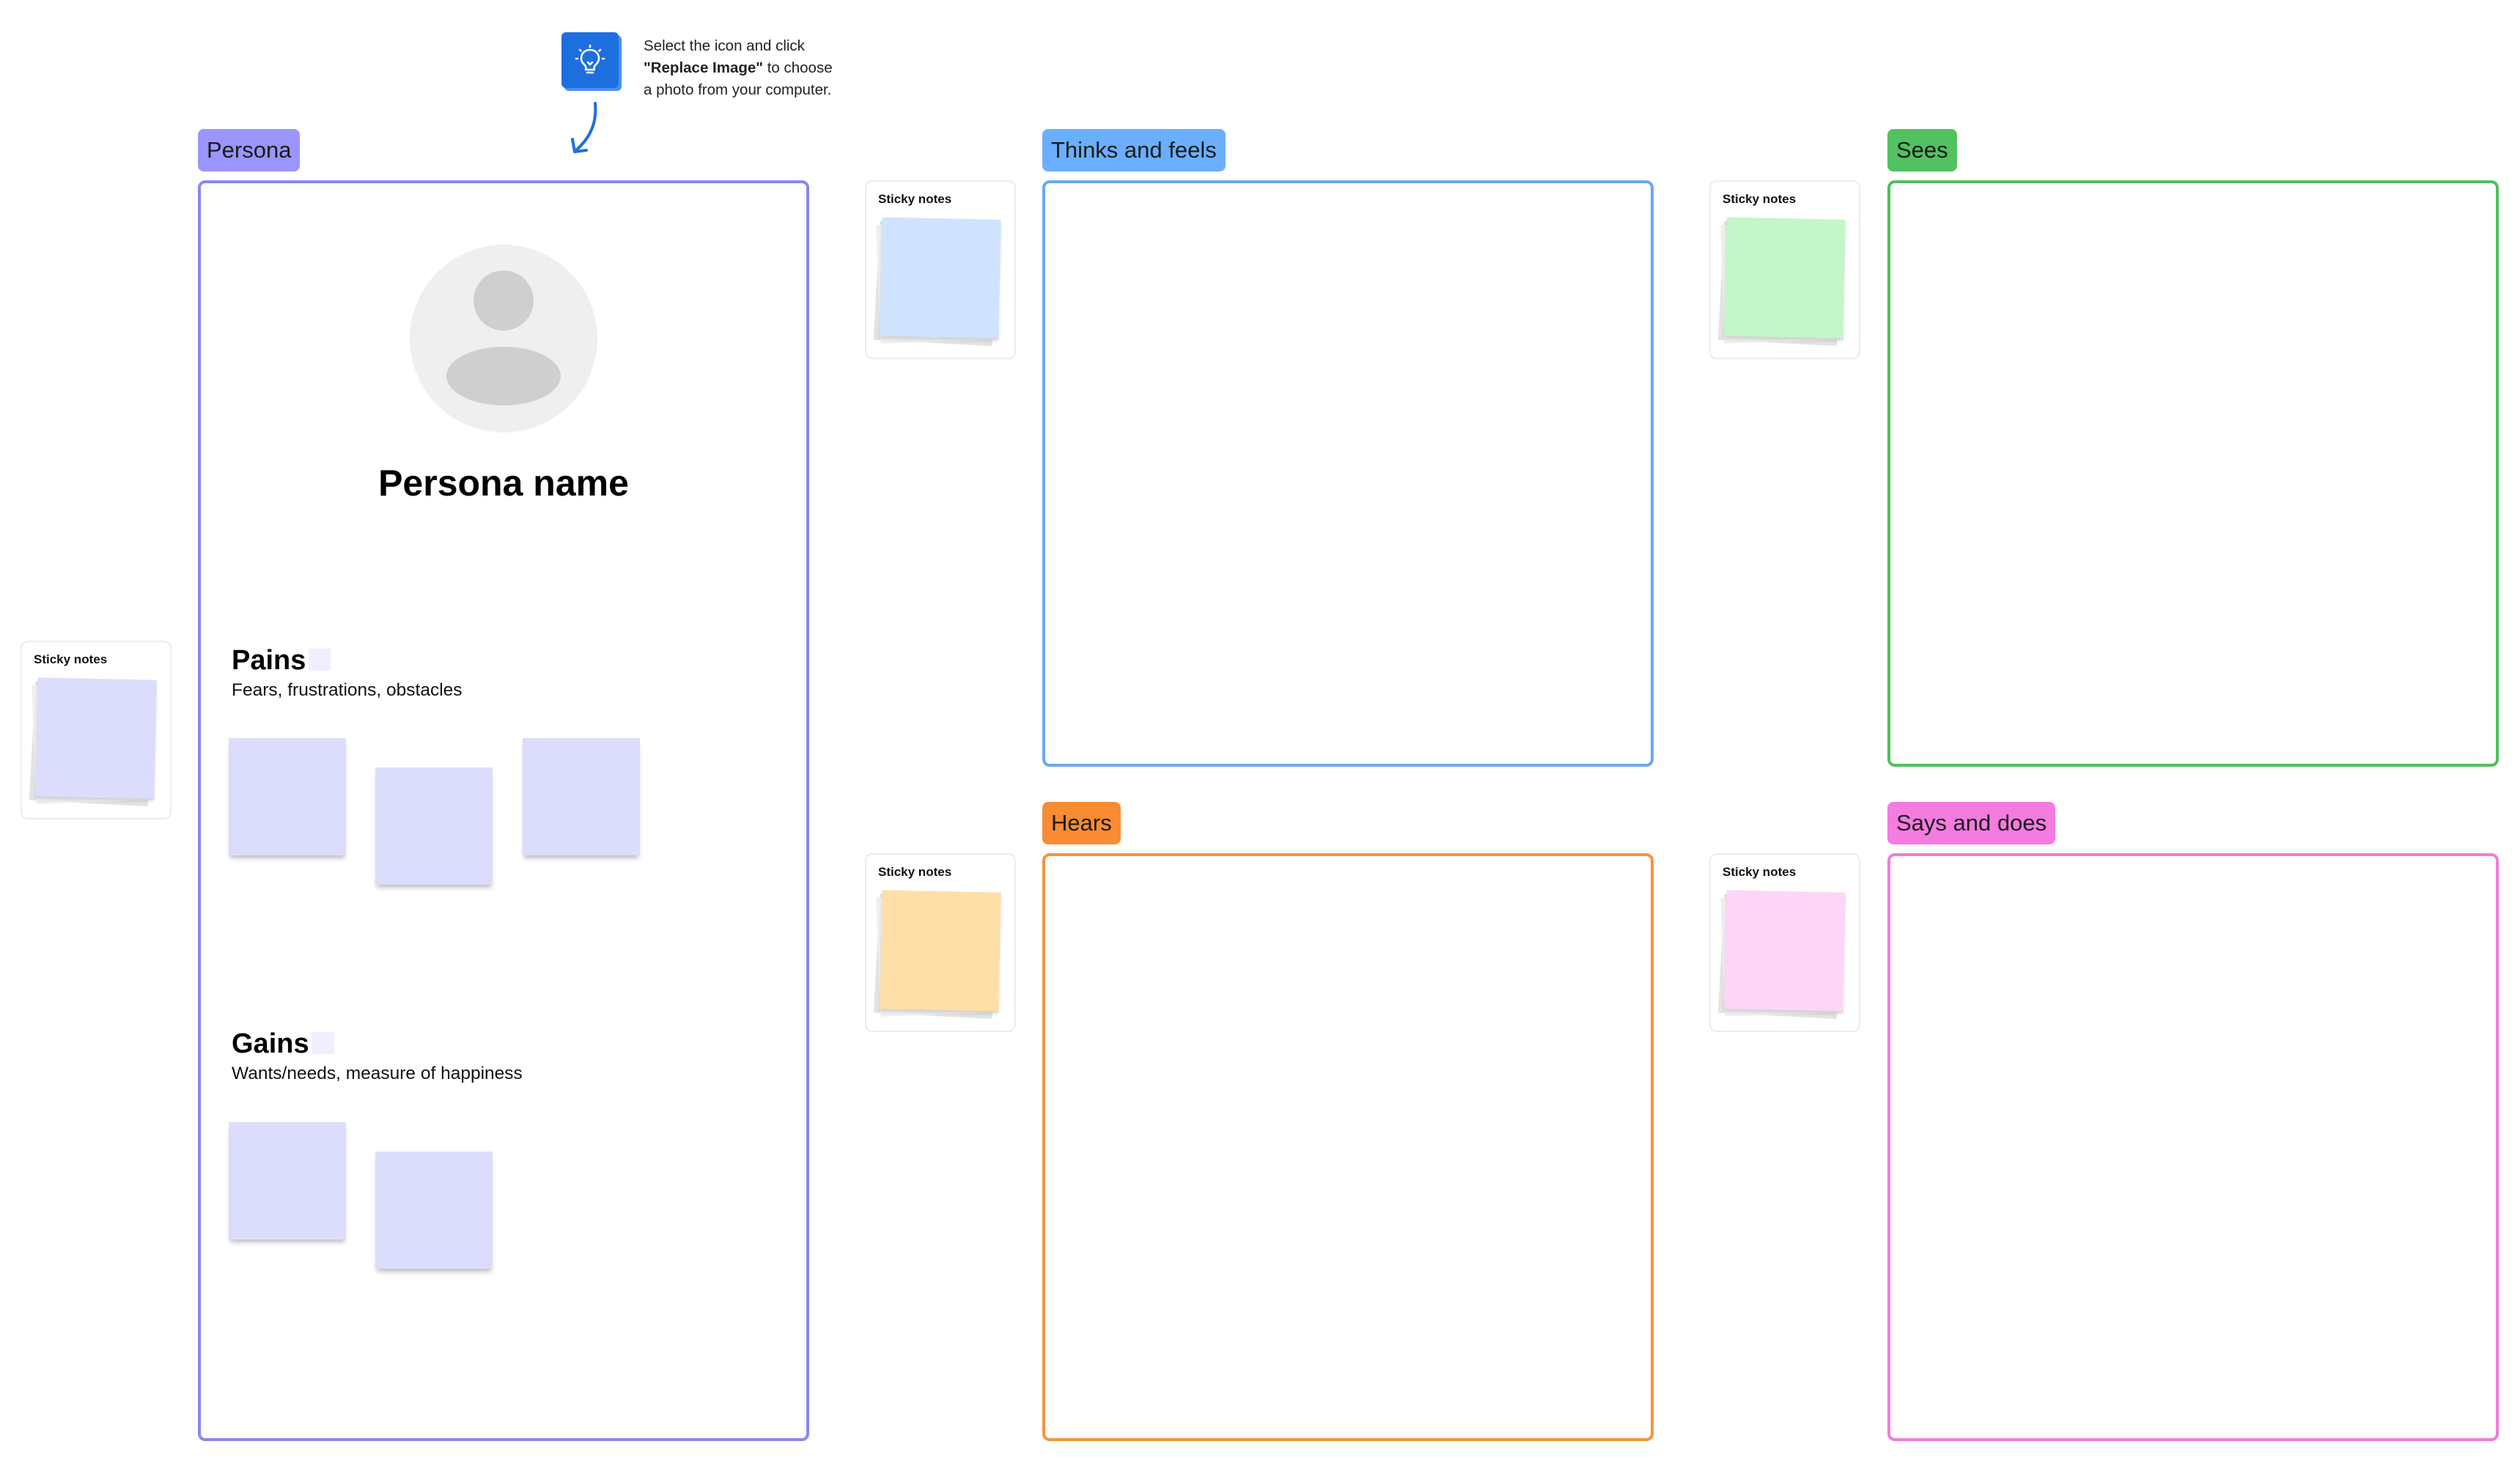  I want to click on says-and-does-label: Says and does, so click(1971, 823).